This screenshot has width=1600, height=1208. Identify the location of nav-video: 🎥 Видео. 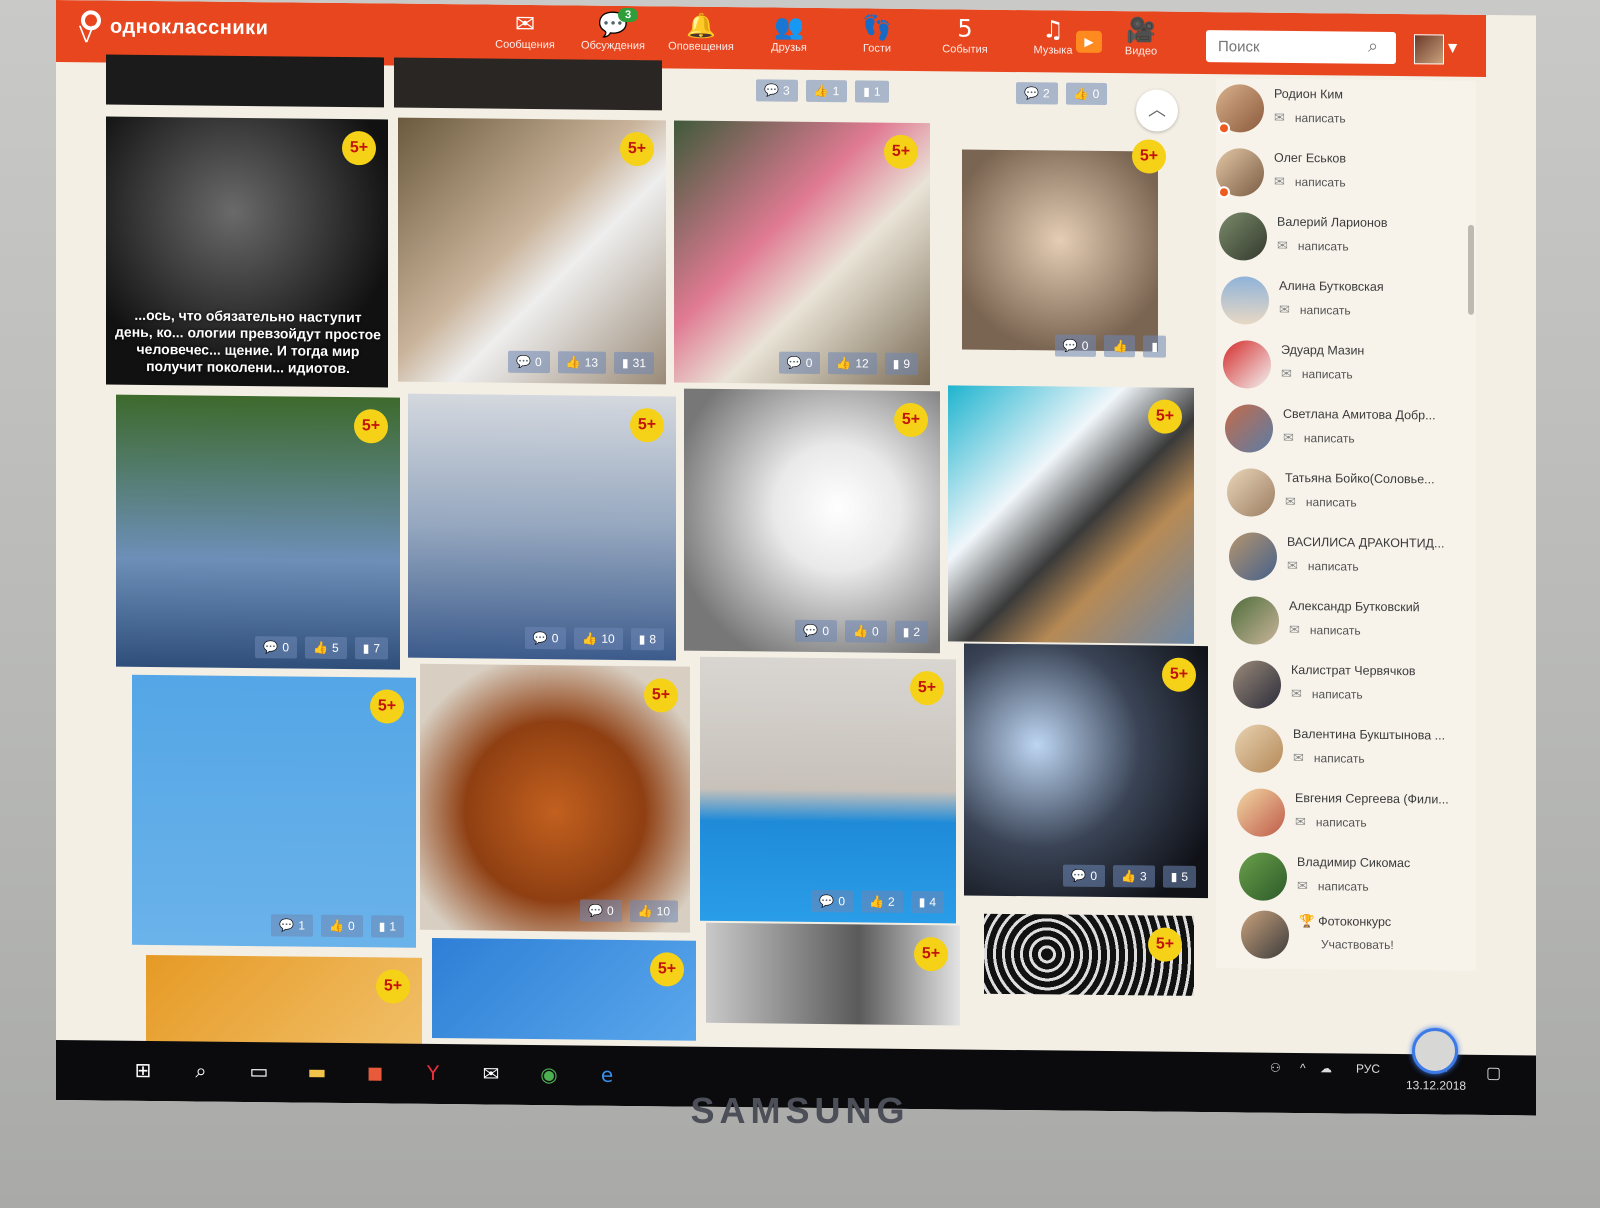
(1141, 36).